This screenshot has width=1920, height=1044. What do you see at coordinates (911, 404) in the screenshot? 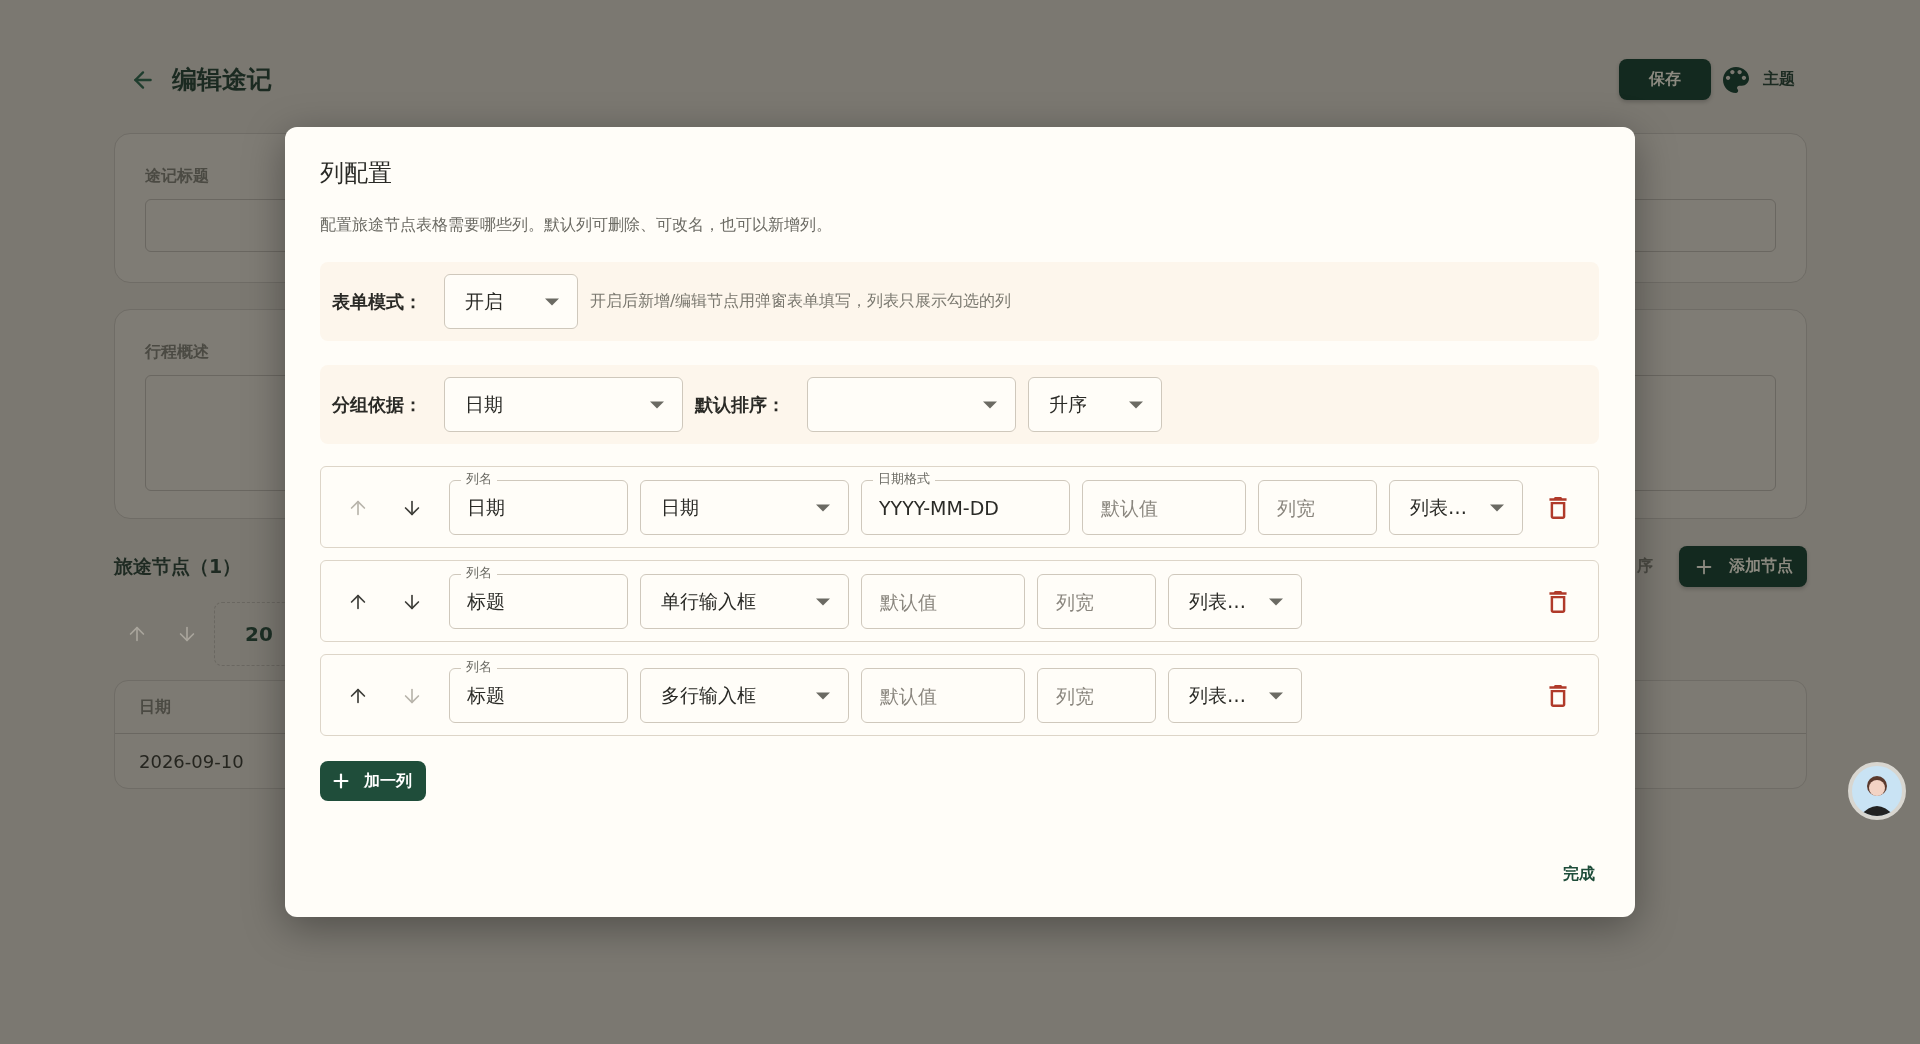
I see `sort-field-select` at bounding box center [911, 404].